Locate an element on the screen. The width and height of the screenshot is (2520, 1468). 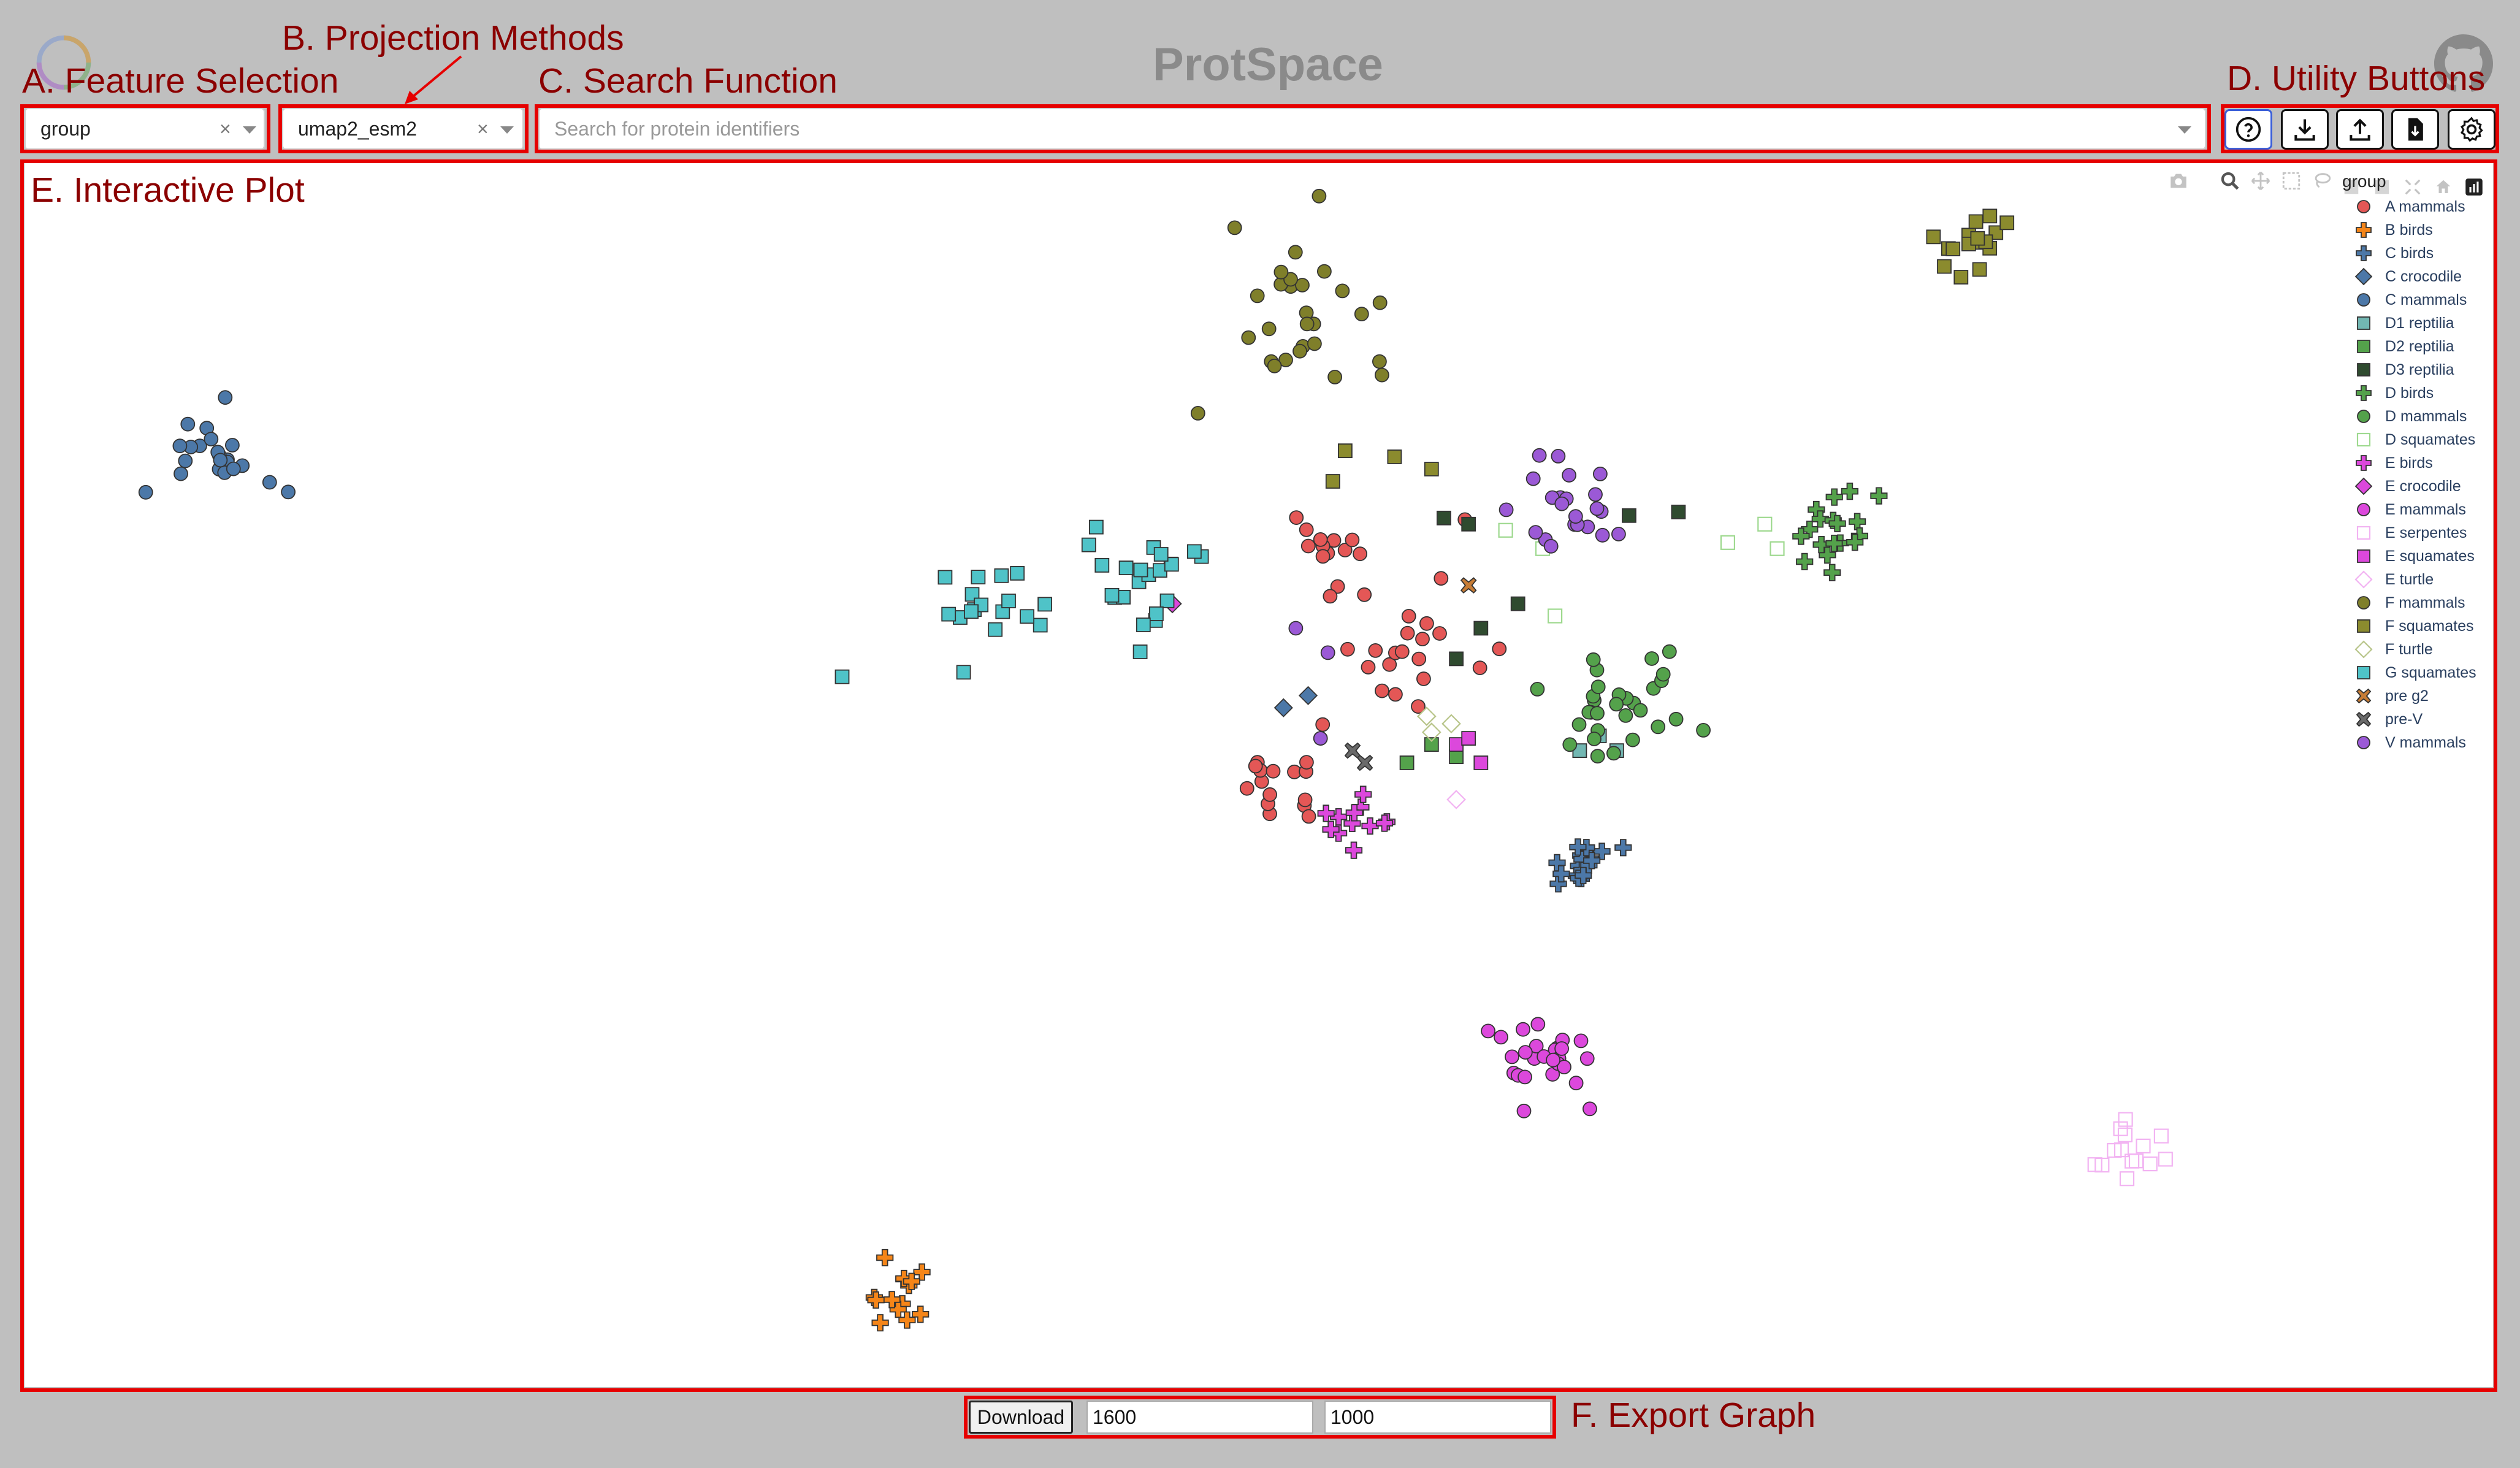
annotation-export-graph: F. Export Graph is located at coordinates (1693, 1415).